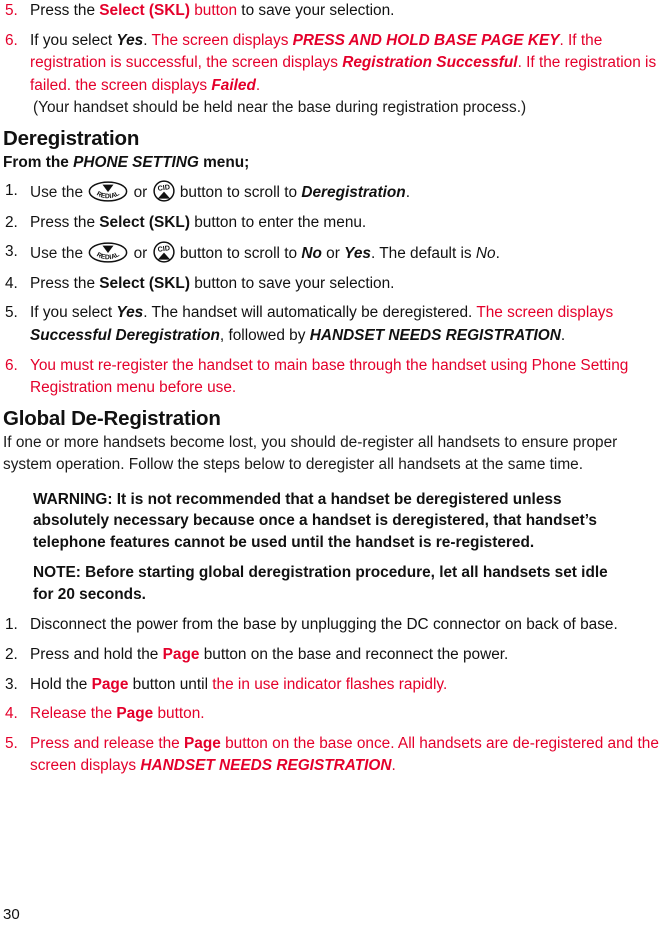 Image resolution: width=672 pixels, height=930 pixels. What do you see at coordinates (348, 714) in the screenshot?
I see `list-item-text: Release the Page button.` at bounding box center [348, 714].